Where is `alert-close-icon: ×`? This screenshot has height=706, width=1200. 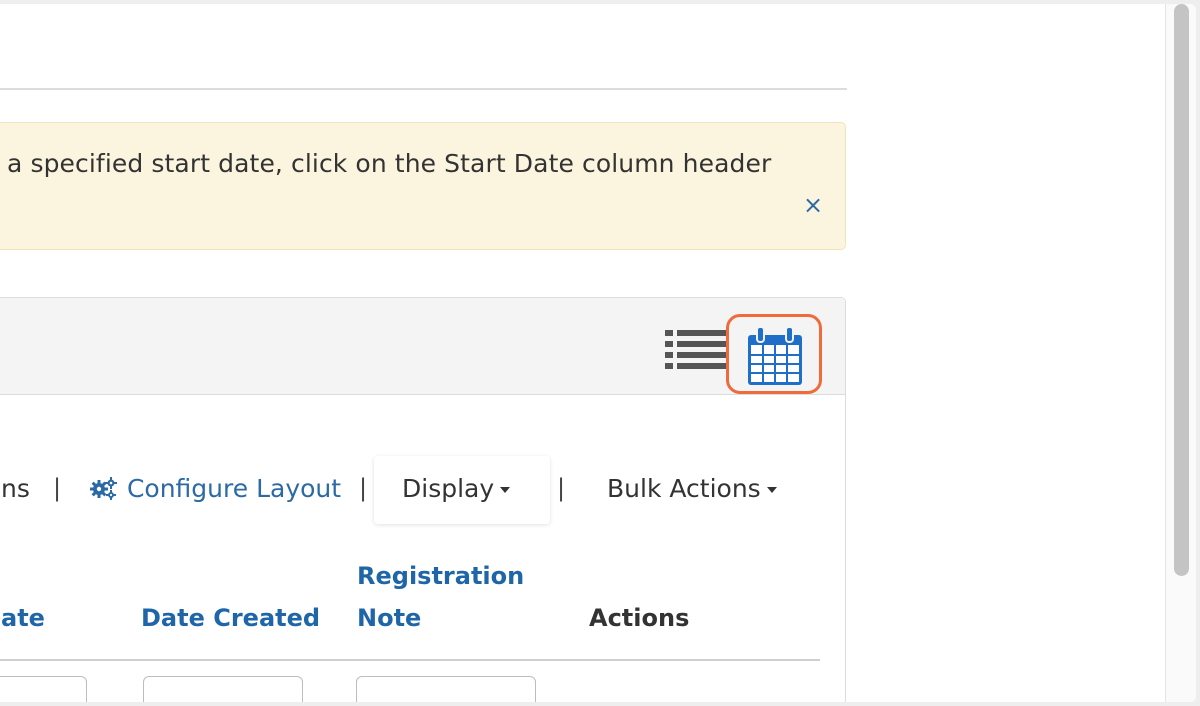 alert-close-icon: × is located at coordinates (813, 205).